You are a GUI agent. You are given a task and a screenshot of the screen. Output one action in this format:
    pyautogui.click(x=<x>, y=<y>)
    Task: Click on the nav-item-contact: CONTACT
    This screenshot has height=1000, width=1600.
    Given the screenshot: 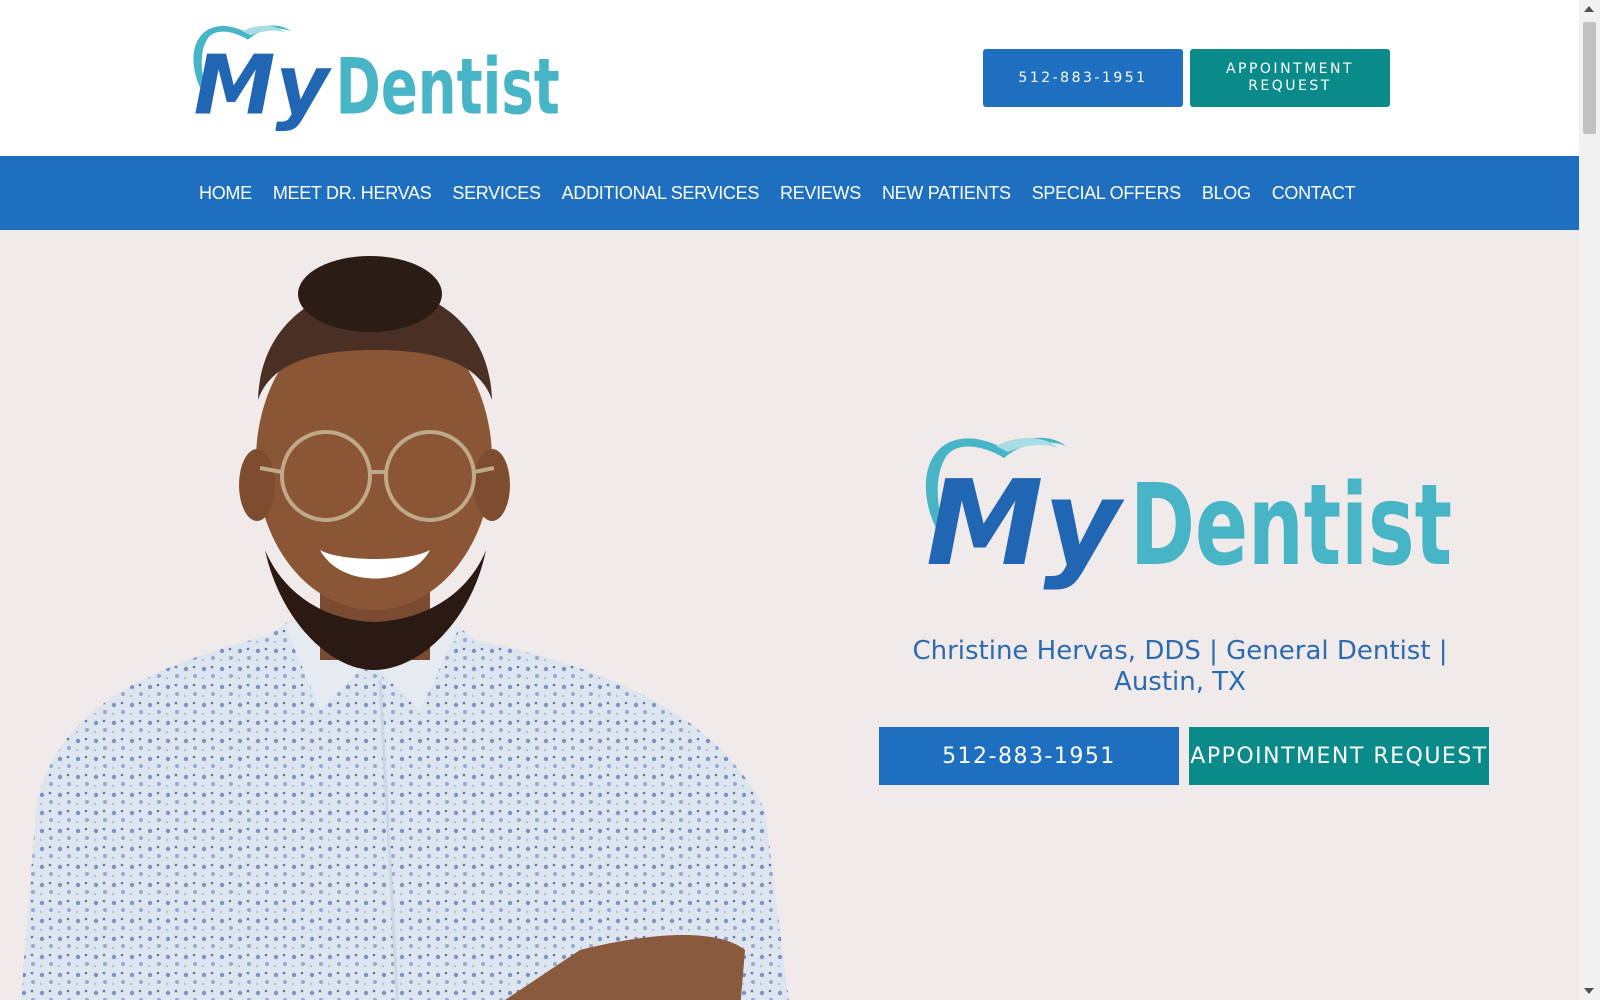 What is the action you would take?
    pyautogui.click(x=1314, y=193)
    